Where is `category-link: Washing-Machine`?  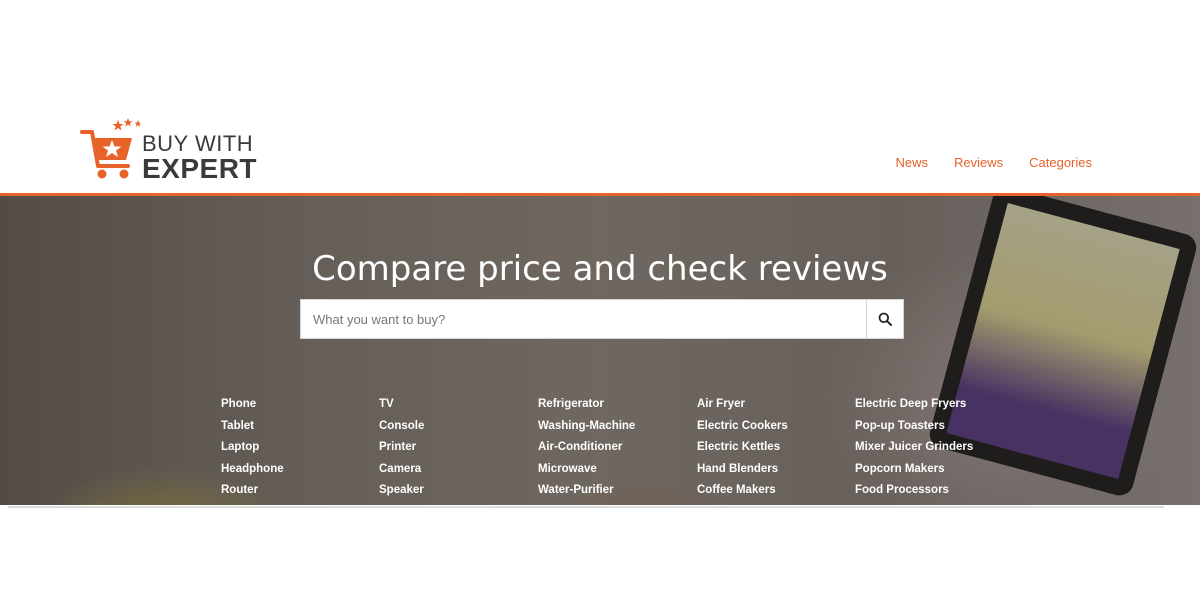 category-link: Washing-Machine is located at coordinates (613, 427).